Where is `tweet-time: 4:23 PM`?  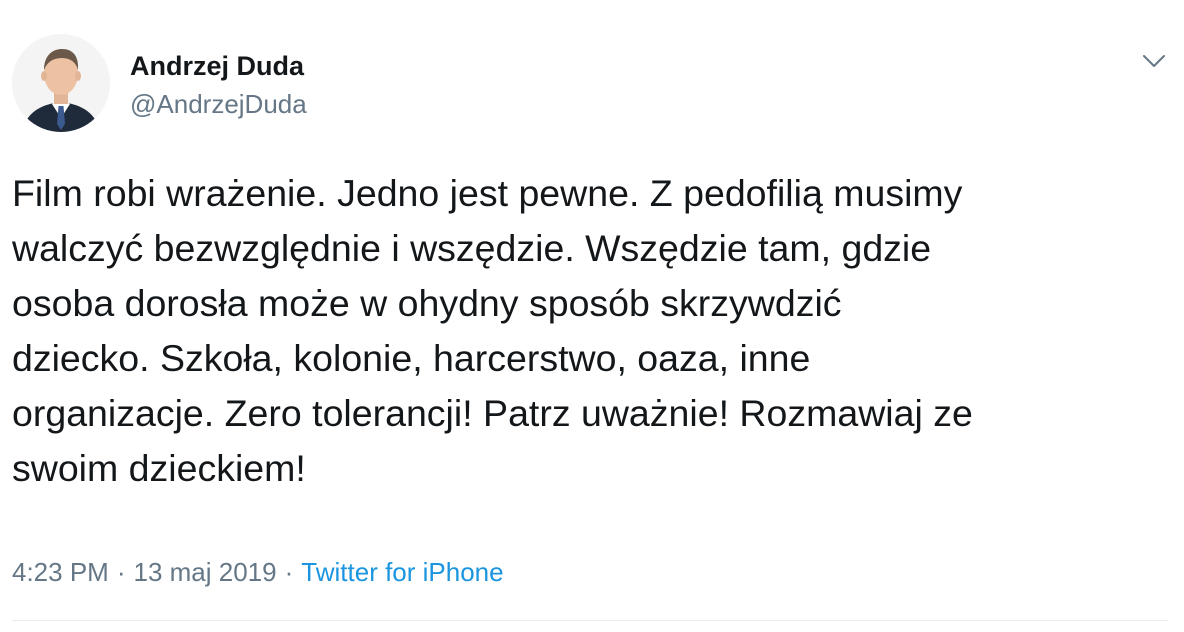
tweet-time: 4:23 PM is located at coordinates (60, 572).